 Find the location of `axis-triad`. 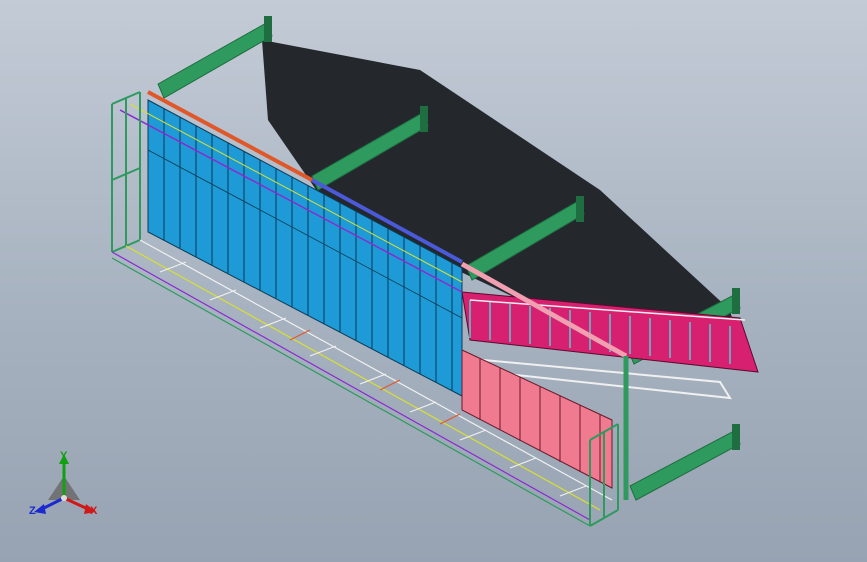

axis-triad is located at coordinates (65, 484).